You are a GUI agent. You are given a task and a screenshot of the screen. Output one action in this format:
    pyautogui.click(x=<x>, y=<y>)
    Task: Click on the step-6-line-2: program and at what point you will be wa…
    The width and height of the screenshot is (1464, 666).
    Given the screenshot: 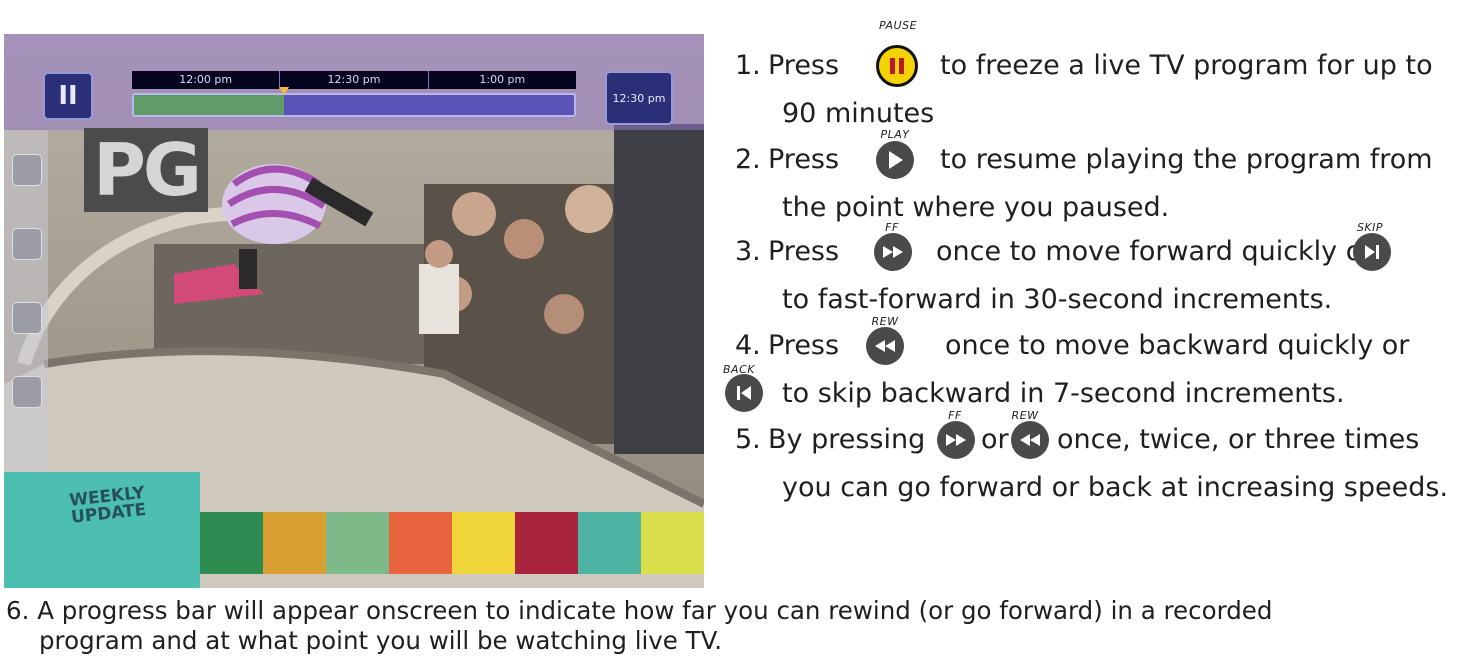 What is the action you would take?
    pyautogui.click(x=381, y=640)
    